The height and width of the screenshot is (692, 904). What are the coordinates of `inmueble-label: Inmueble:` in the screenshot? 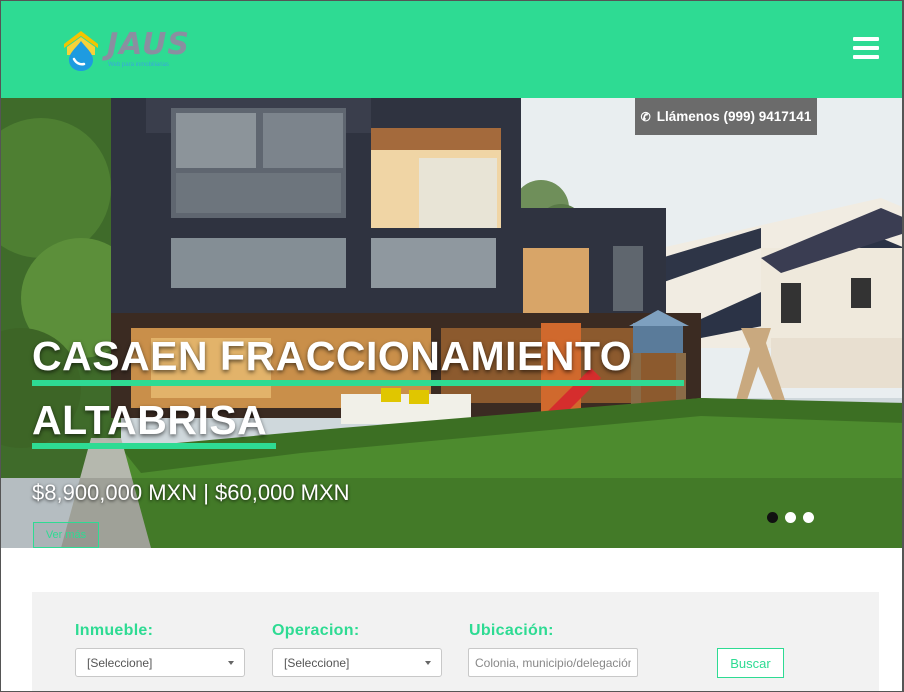 It's located at (114, 630).